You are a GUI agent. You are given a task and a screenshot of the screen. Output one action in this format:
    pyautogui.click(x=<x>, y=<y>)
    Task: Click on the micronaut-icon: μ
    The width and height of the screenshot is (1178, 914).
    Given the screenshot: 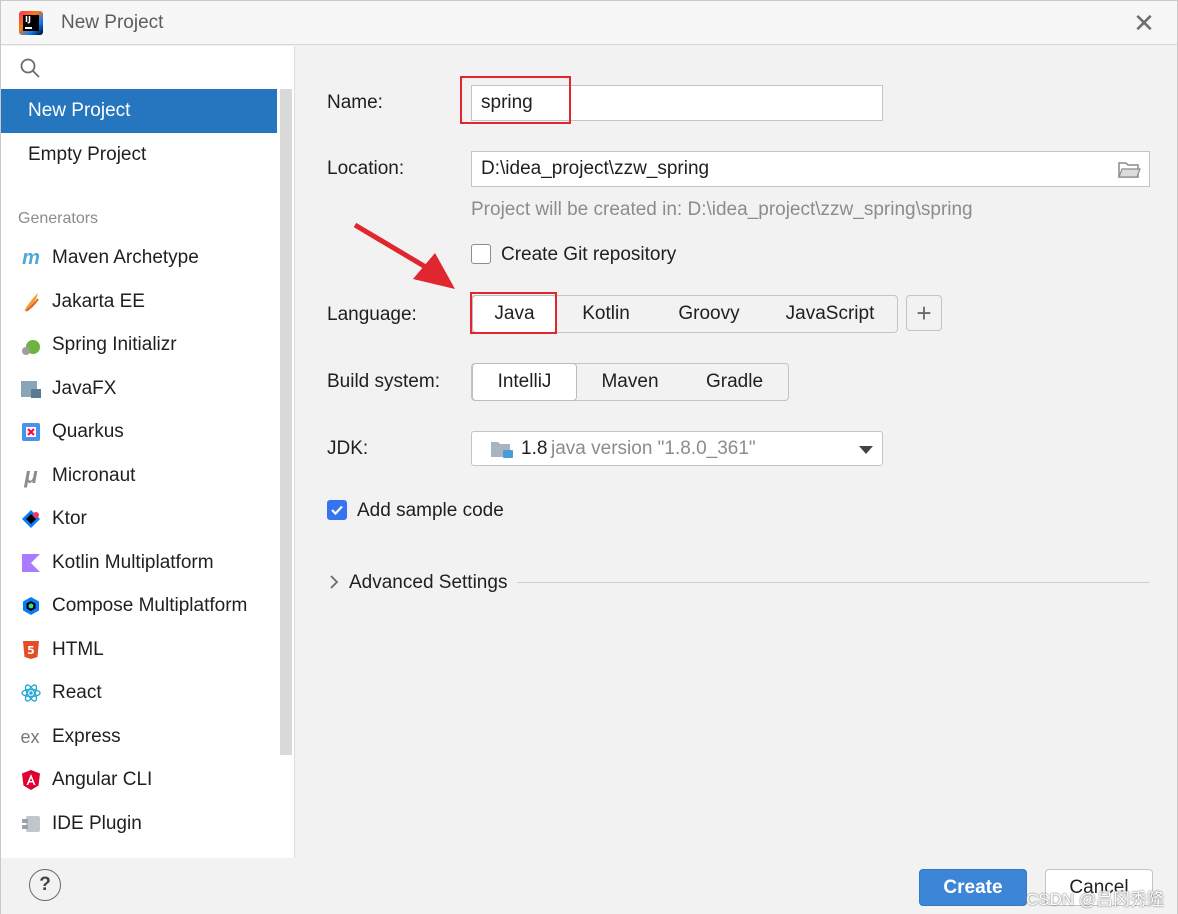 What is the action you would take?
    pyautogui.click(x=31, y=475)
    